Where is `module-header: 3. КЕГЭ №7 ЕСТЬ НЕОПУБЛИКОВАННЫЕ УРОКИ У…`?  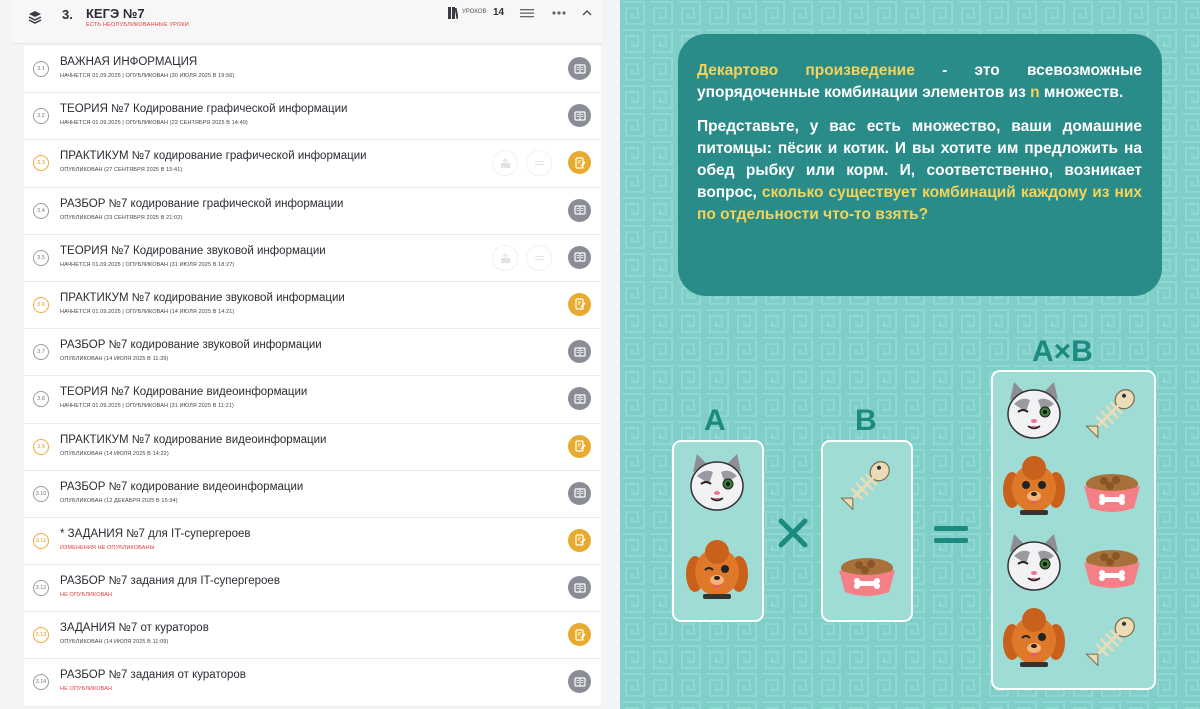
module-header: 3. КЕГЭ №7 ЕСТЬ НЕОПУБЛИКОВАННЫЕ УРОКИ У… is located at coordinates (307, 22).